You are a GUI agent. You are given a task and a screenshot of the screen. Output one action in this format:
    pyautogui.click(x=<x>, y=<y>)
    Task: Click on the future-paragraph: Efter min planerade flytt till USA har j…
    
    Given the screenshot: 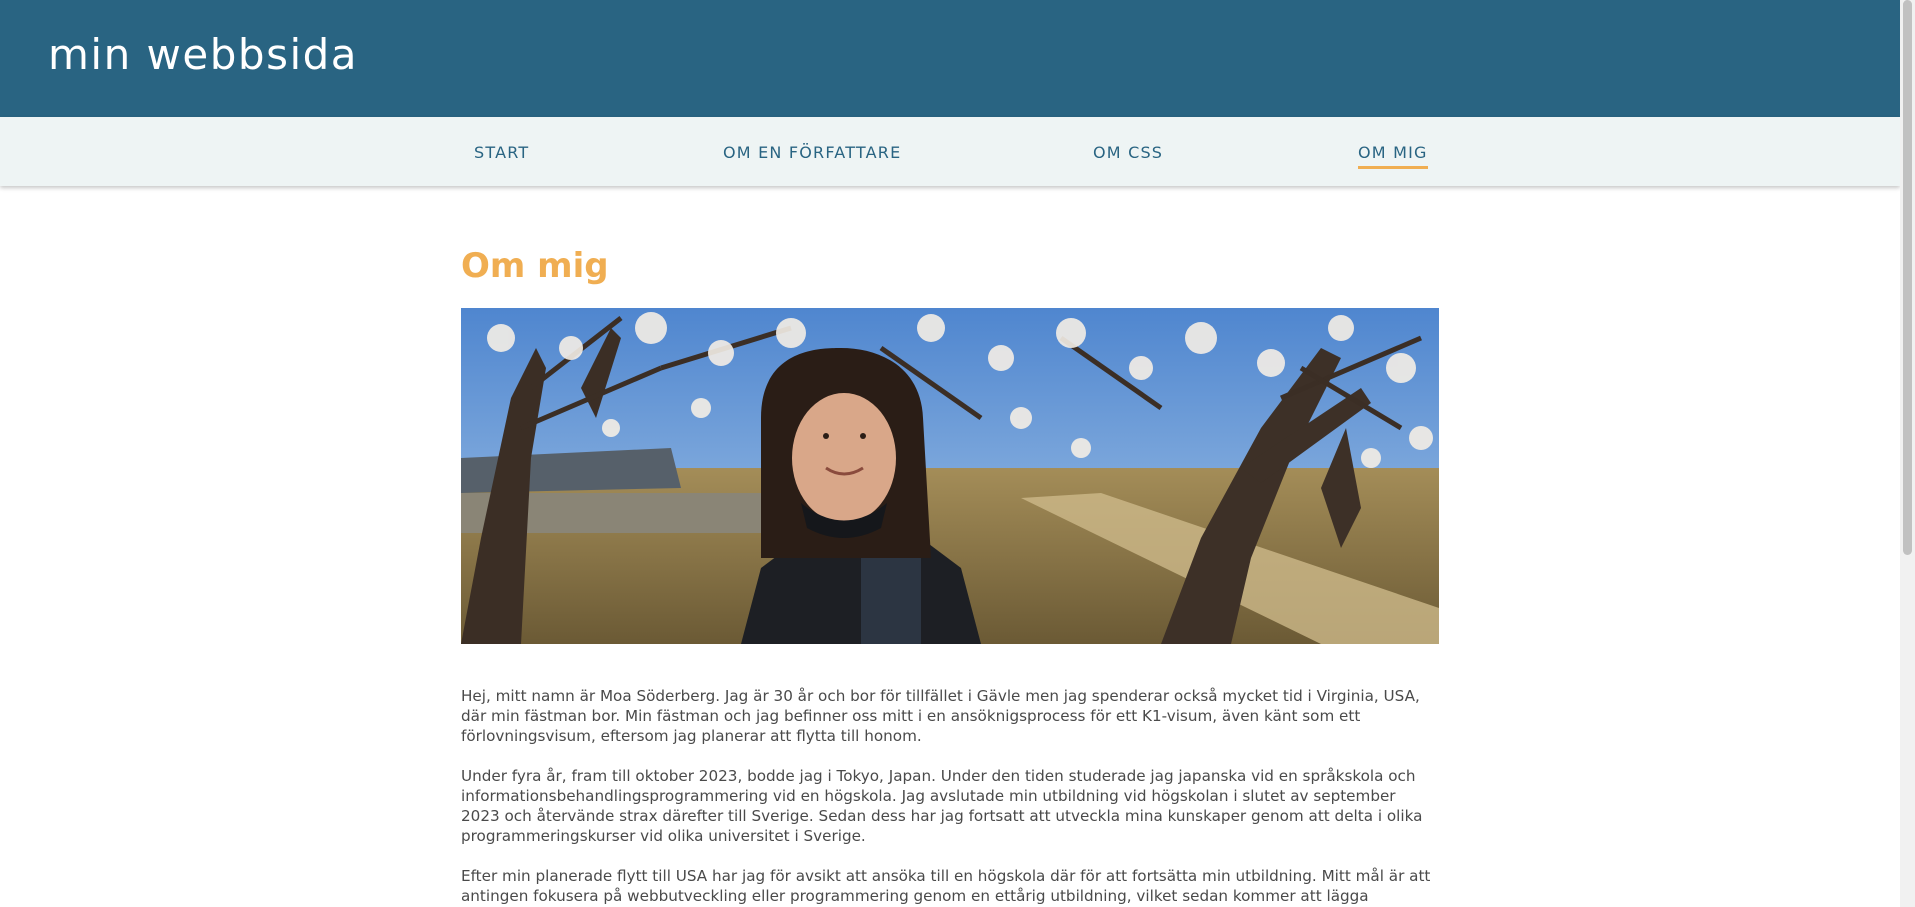 What is the action you would take?
    pyautogui.click(x=946, y=886)
    